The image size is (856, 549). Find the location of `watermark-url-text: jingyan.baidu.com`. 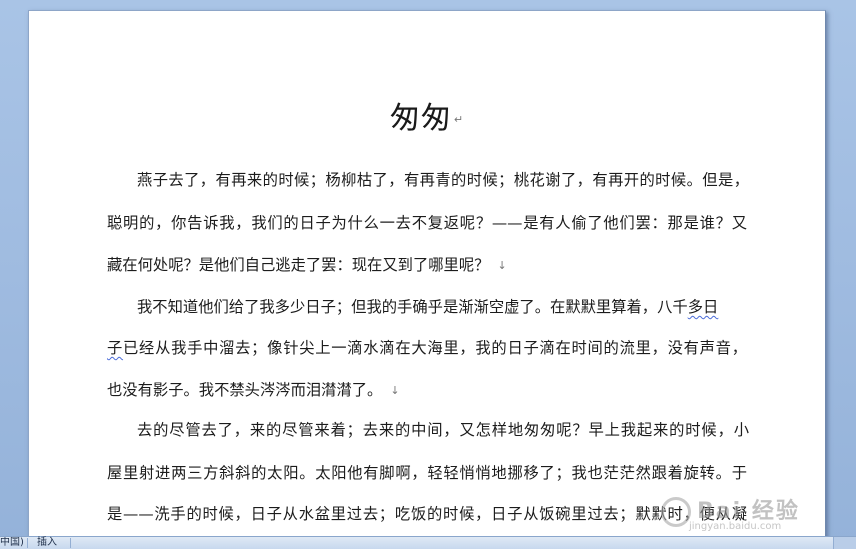

watermark-url-text: jingyan.baidu.com is located at coordinates (735, 526).